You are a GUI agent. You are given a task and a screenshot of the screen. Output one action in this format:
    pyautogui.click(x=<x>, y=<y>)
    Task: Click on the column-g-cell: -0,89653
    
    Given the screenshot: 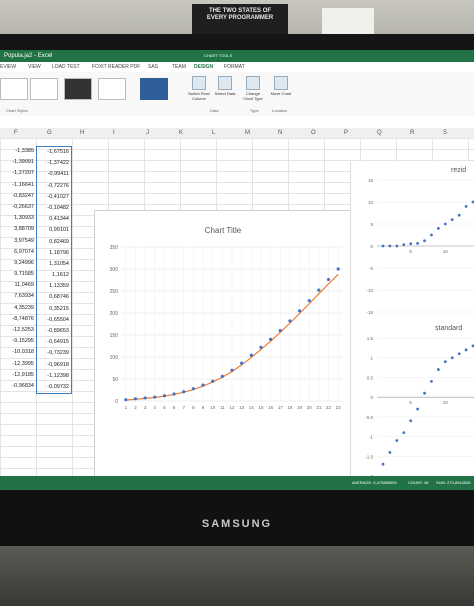 What is the action you would take?
    pyautogui.click(x=54, y=331)
    